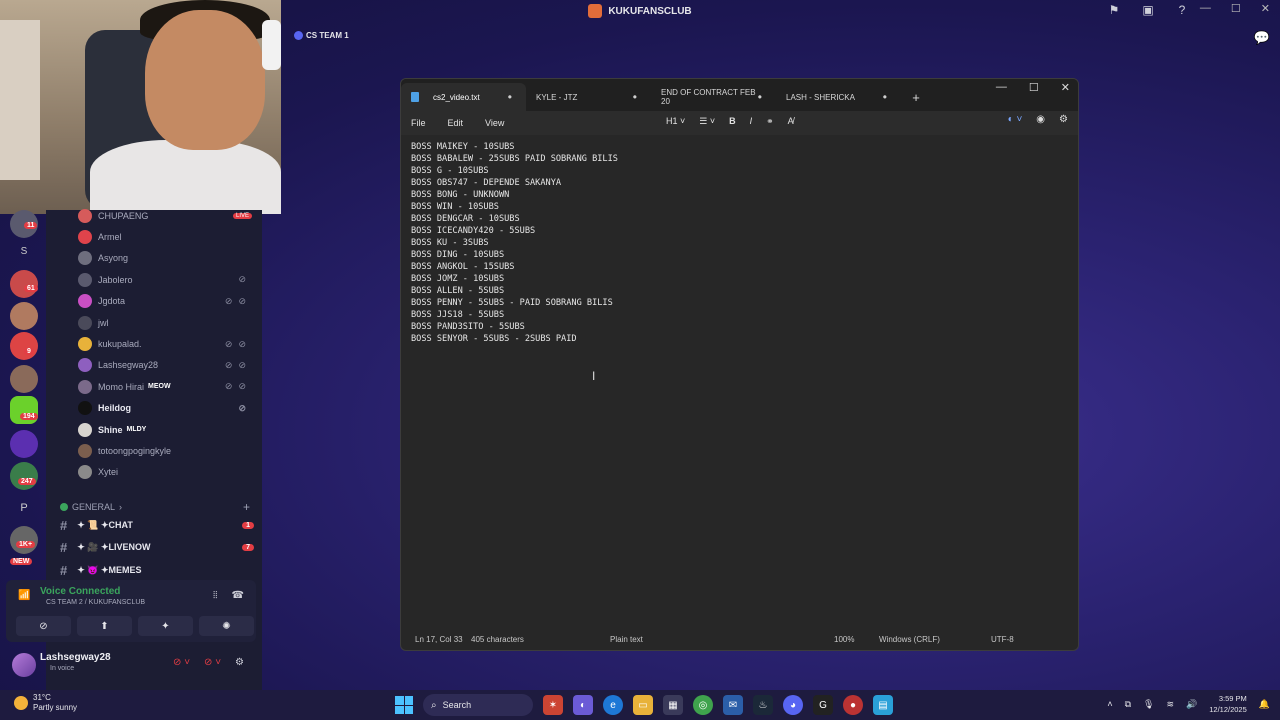 The height and width of the screenshot is (720, 1280). Describe the element at coordinates (154, 429) in the screenshot. I see `member-item: Shine MLDY` at that location.